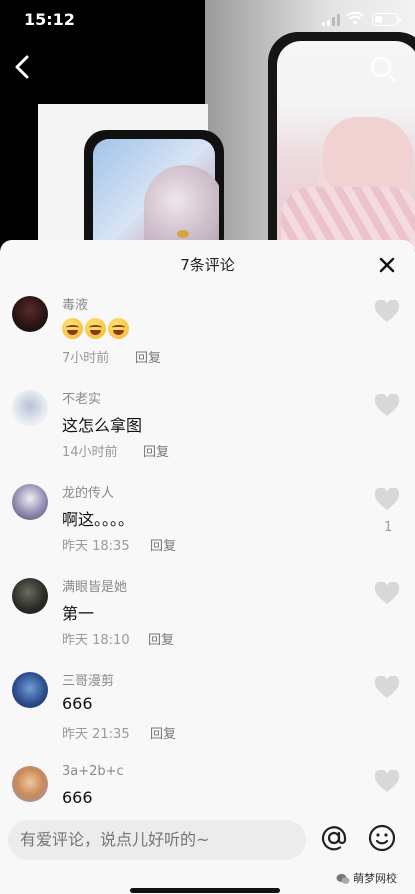 Image resolution: width=415 pixels, height=894 pixels. Describe the element at coordinates (205, 890) in the screenshot. I see `home-indicator` at that location.